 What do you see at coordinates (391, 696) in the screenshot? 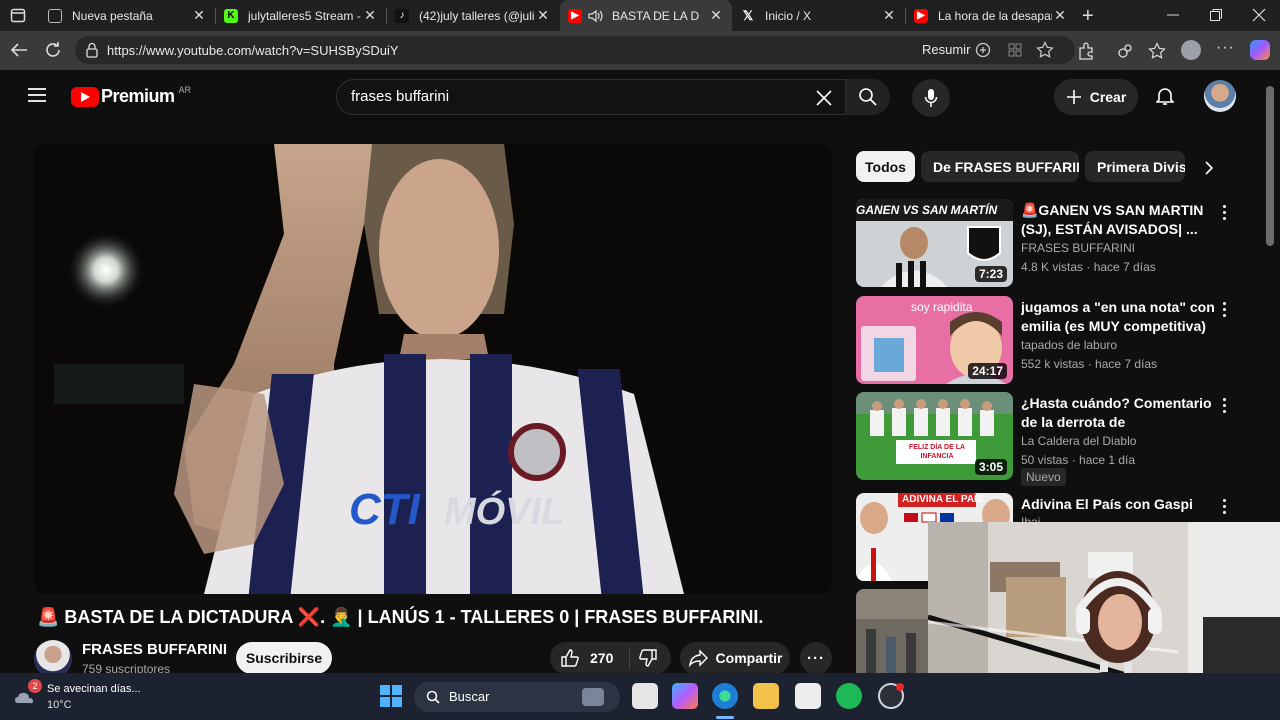
I see `windows-start-icon` at bounding box center [391, 696].